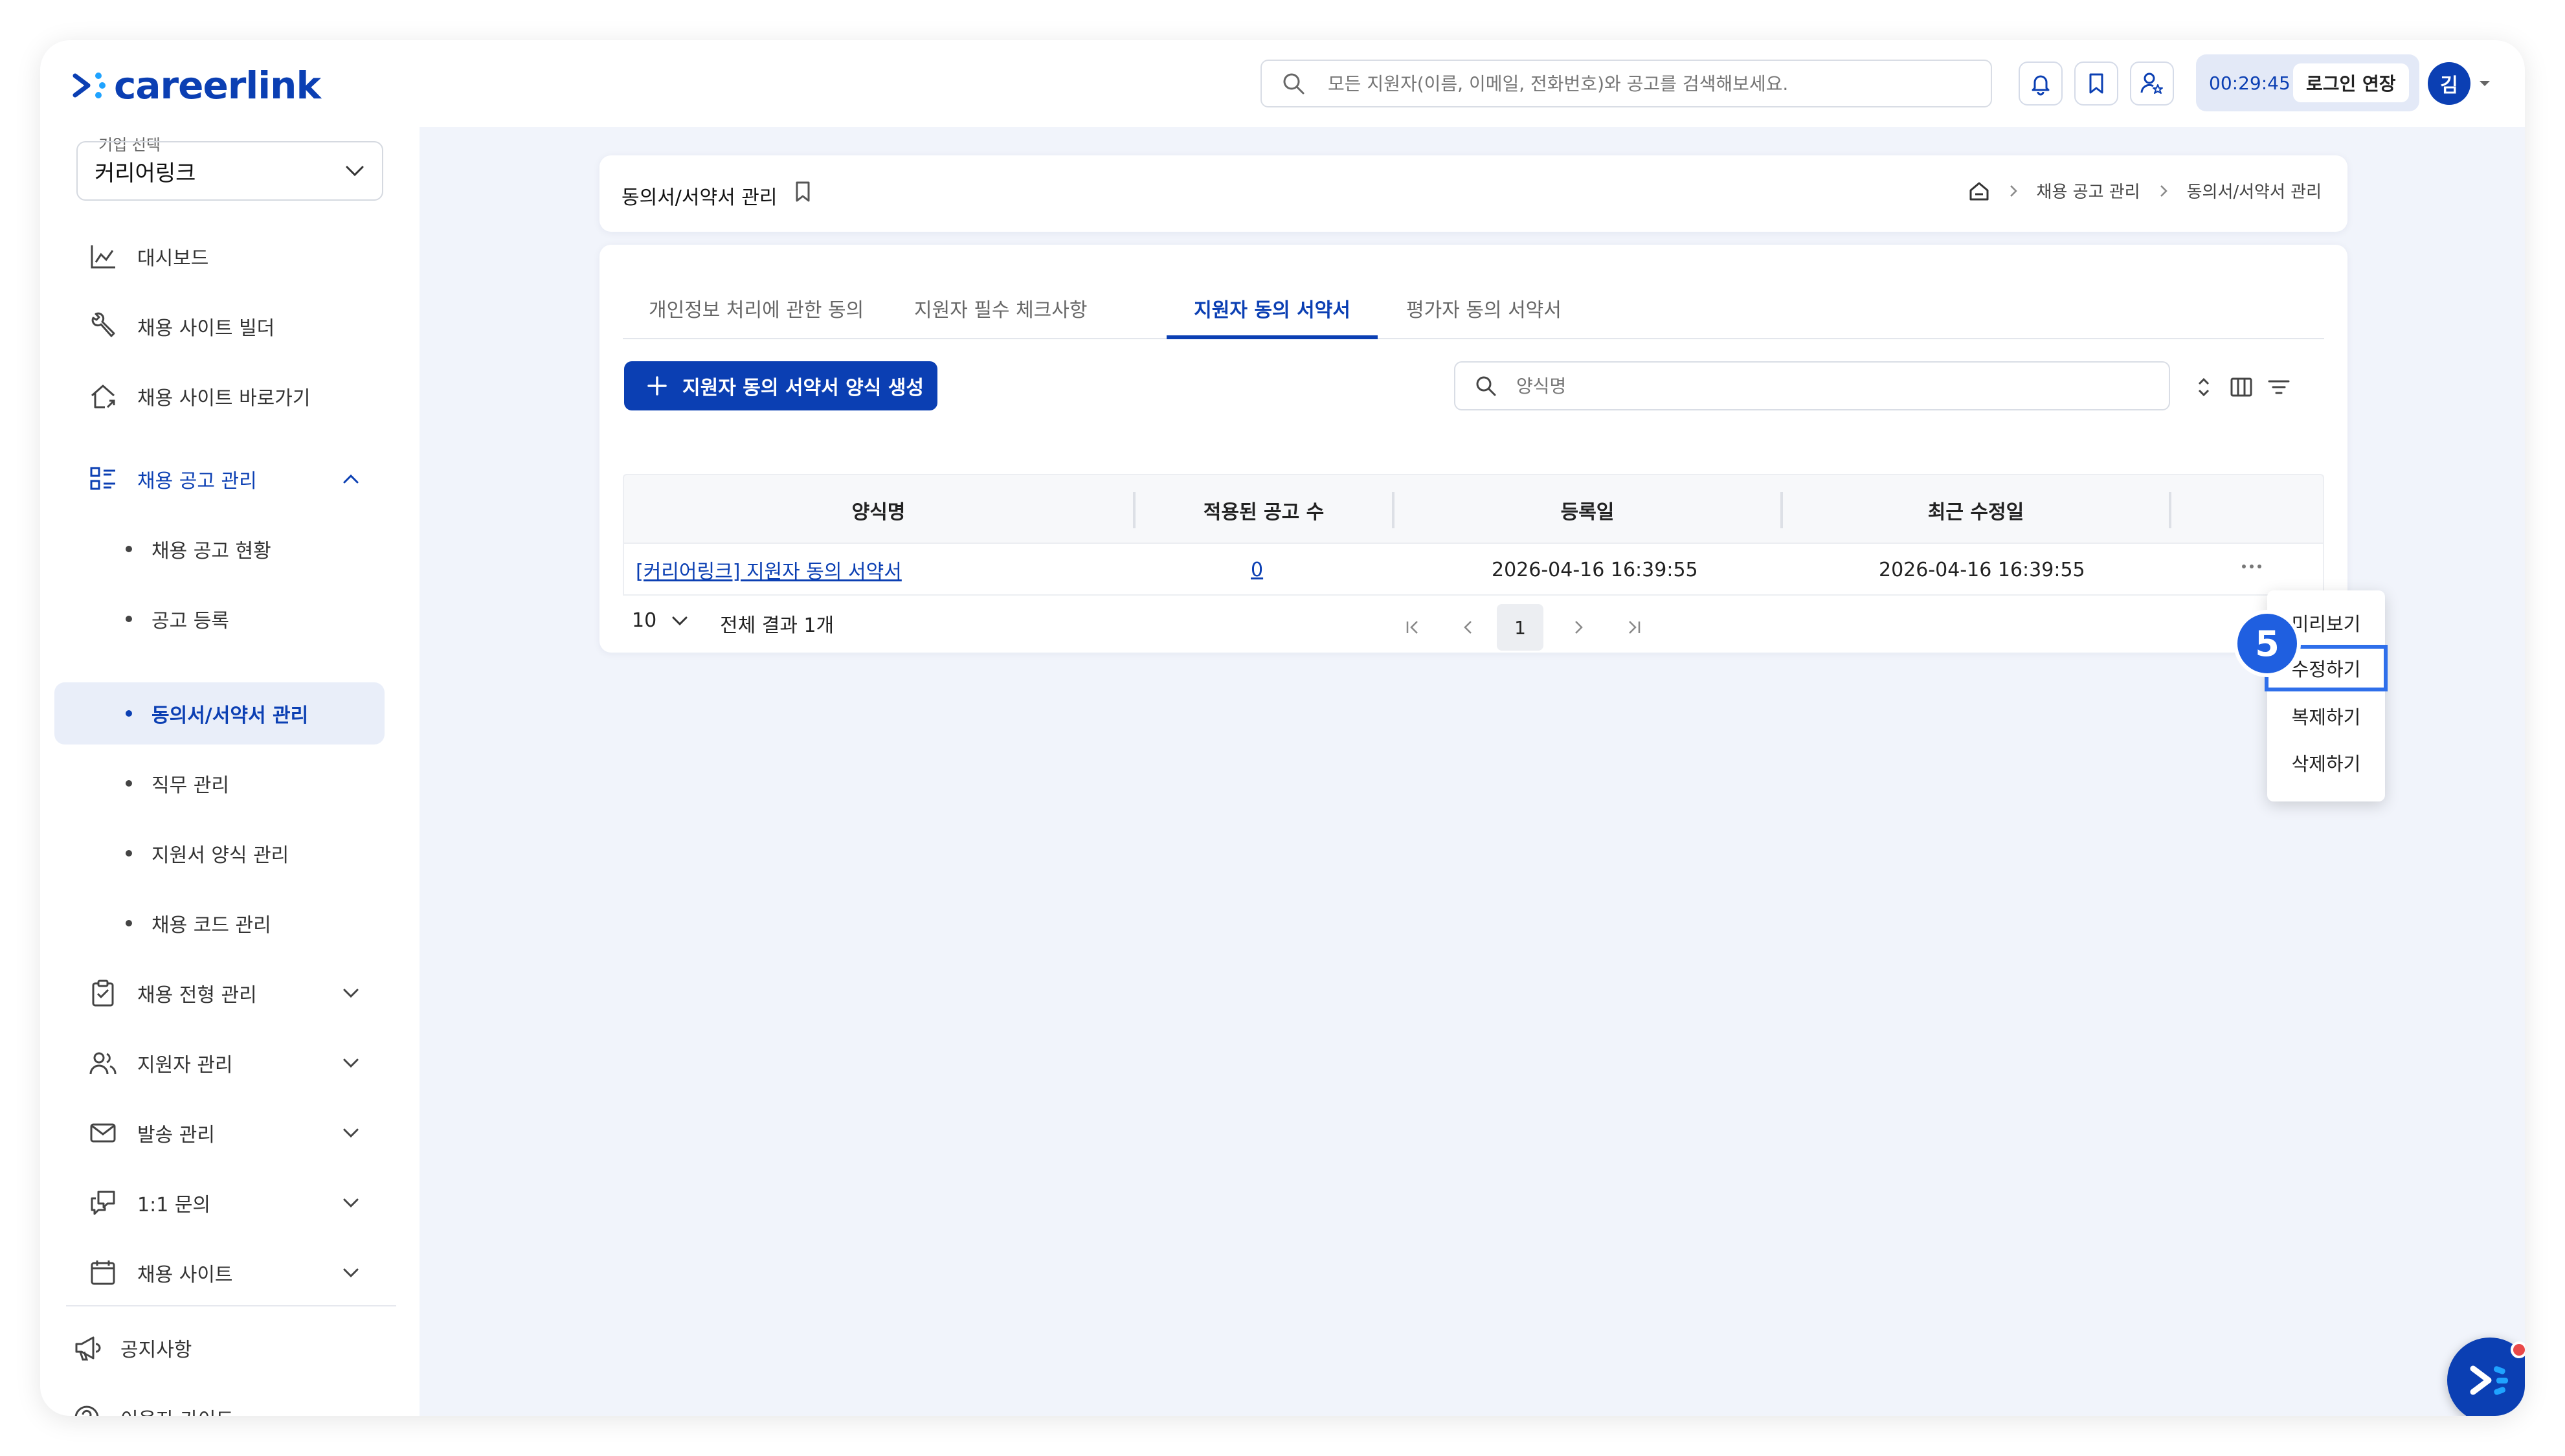 This screenshot has width=2565, height=1456. What do you see at coordinates (1619, 84) in the screenshot?
I see `global-search-input` at bounding box center [1619, 84].